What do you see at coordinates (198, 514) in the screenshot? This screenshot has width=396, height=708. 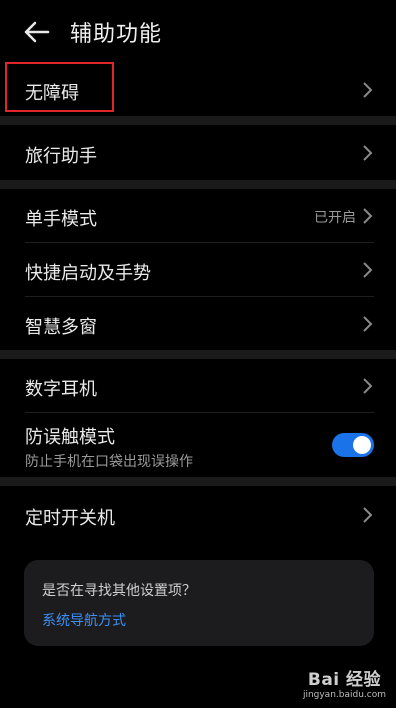 I see `menu-item-scheduled-power: 定时开关机` at bounding box center [198, 514].